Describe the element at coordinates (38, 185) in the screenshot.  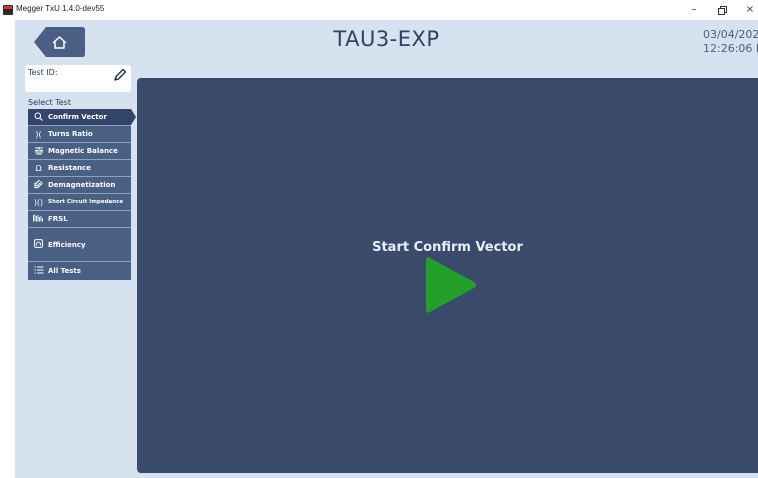
I see `magnet-icon` at that location.